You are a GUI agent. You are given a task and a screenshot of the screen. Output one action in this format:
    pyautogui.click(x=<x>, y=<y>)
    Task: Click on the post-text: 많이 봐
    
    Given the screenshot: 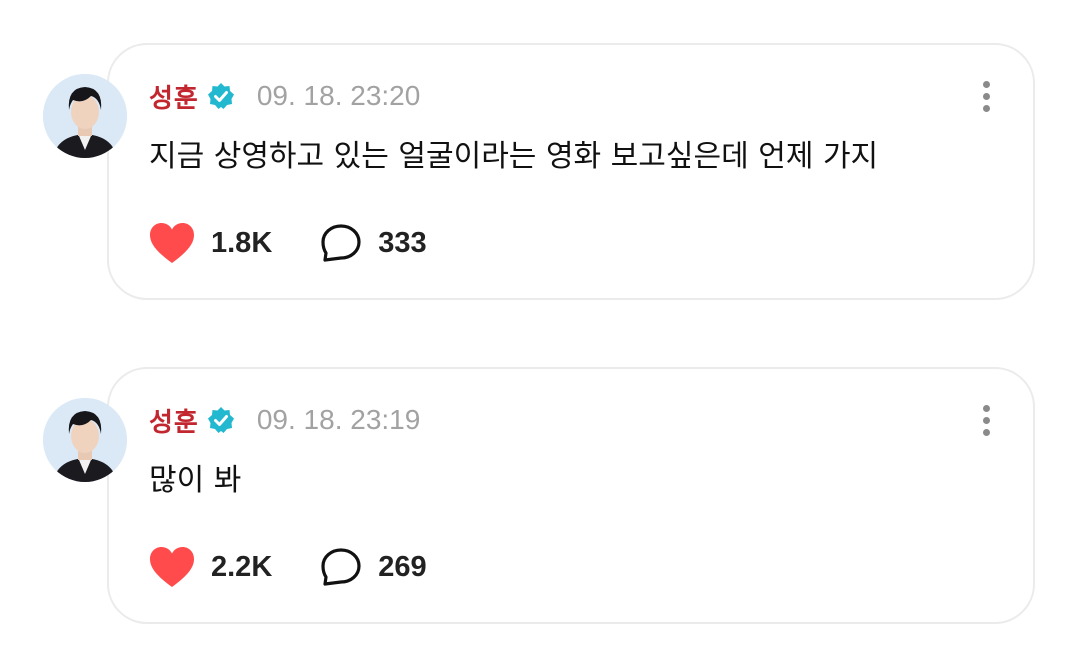 What is the action you would take?
    pyautogui.click(x=195, y=480)
    